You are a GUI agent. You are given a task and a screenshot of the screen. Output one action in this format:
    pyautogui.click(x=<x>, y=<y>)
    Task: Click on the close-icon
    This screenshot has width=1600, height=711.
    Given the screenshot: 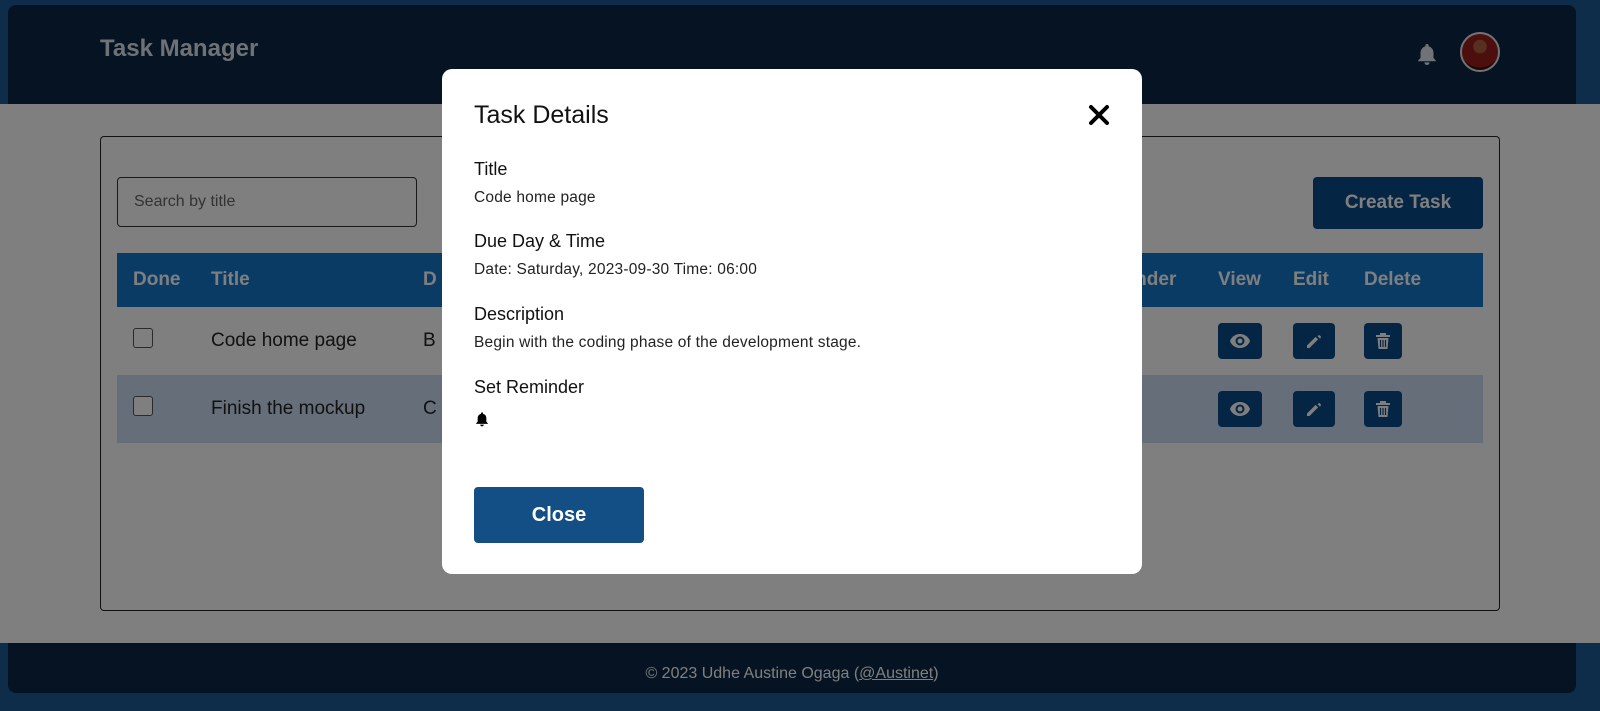 What is the action you would take?
    pyautogui.click(x=1099, y=115)
    